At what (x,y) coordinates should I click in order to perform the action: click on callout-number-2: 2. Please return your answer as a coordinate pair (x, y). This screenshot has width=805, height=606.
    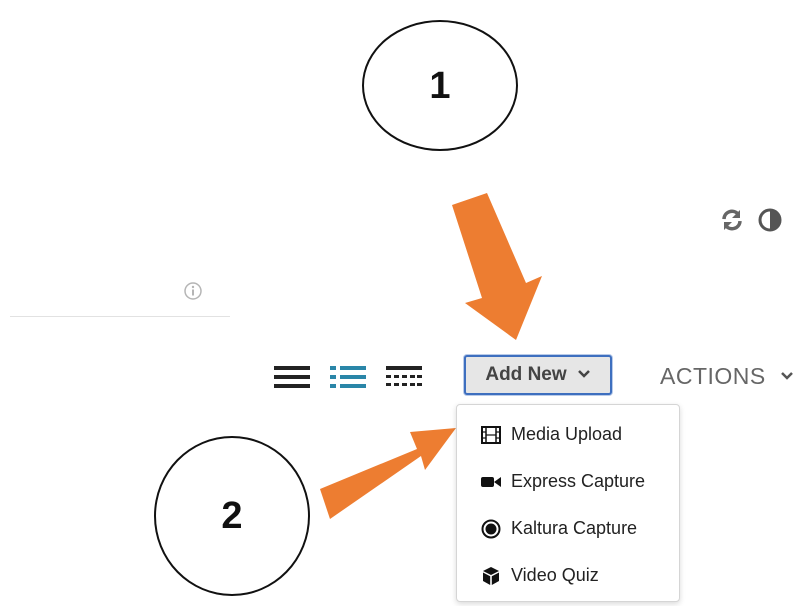
    Looking at the image, I should click on (232, 516).